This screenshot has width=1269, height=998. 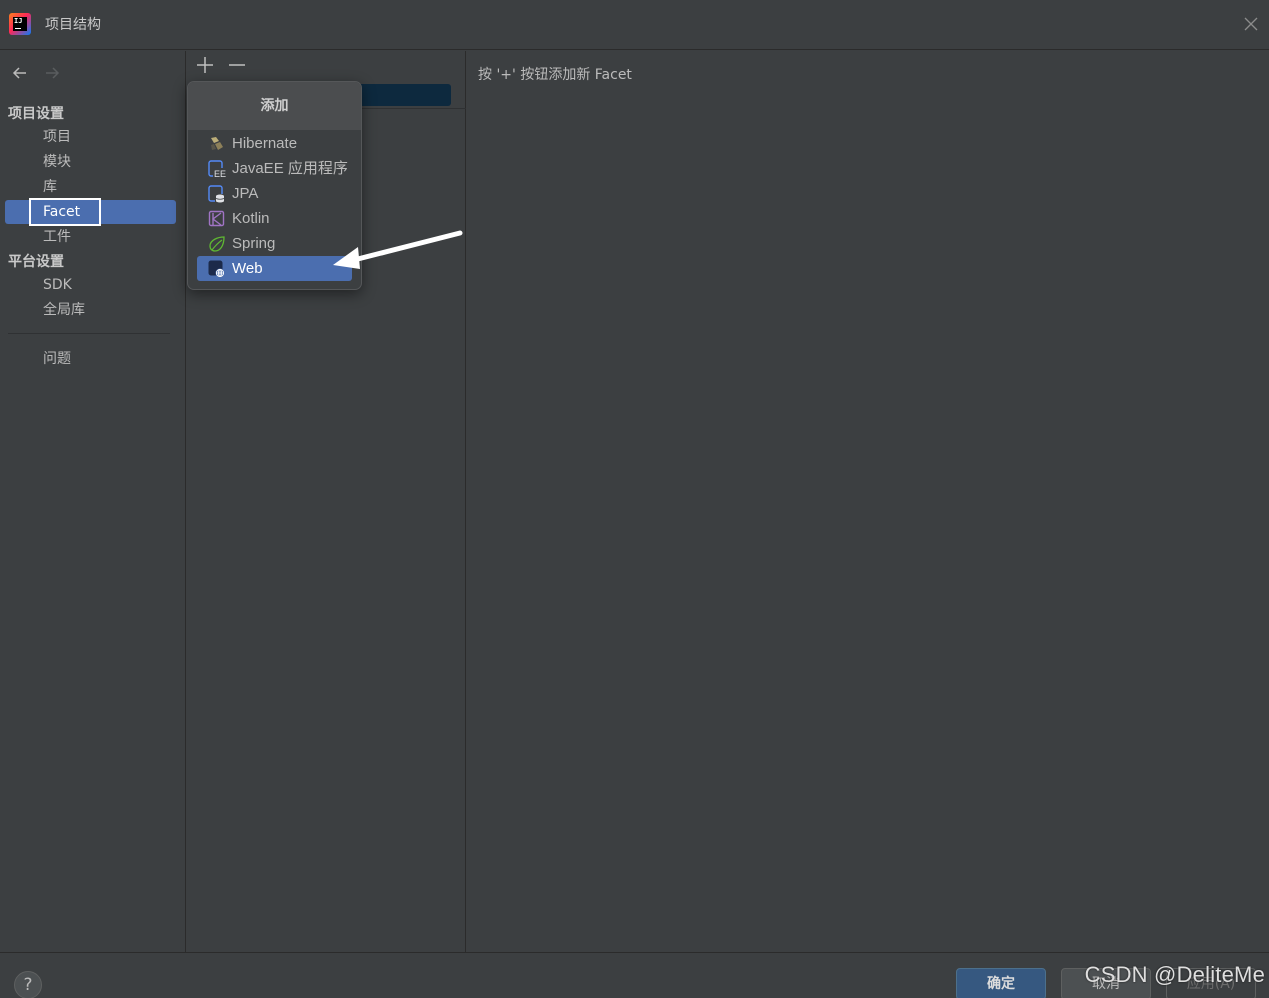 What do you see at coordinates (404, 95) in the screenshot?
I see `tree-selection` at bounding box center [404, 95].